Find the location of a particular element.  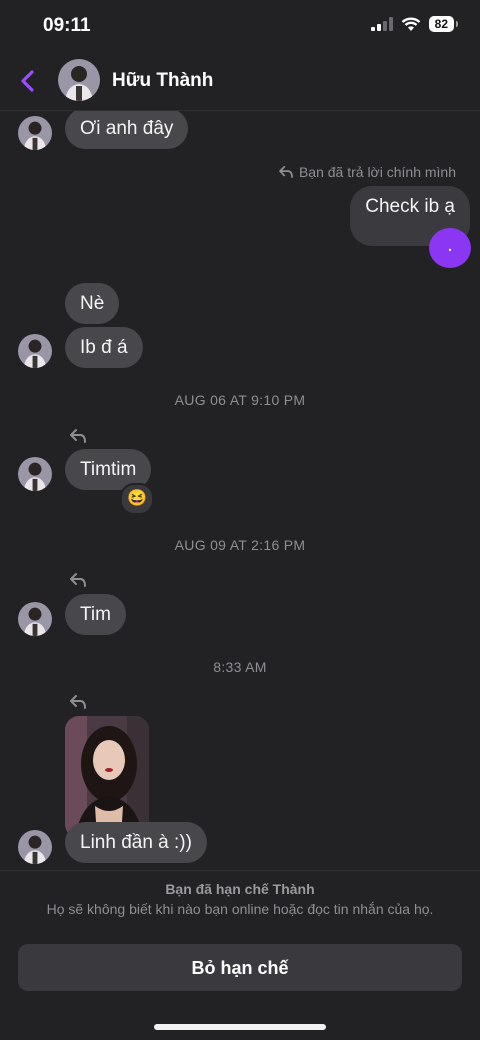

wifi-icon is located at coordinates (410, 24).